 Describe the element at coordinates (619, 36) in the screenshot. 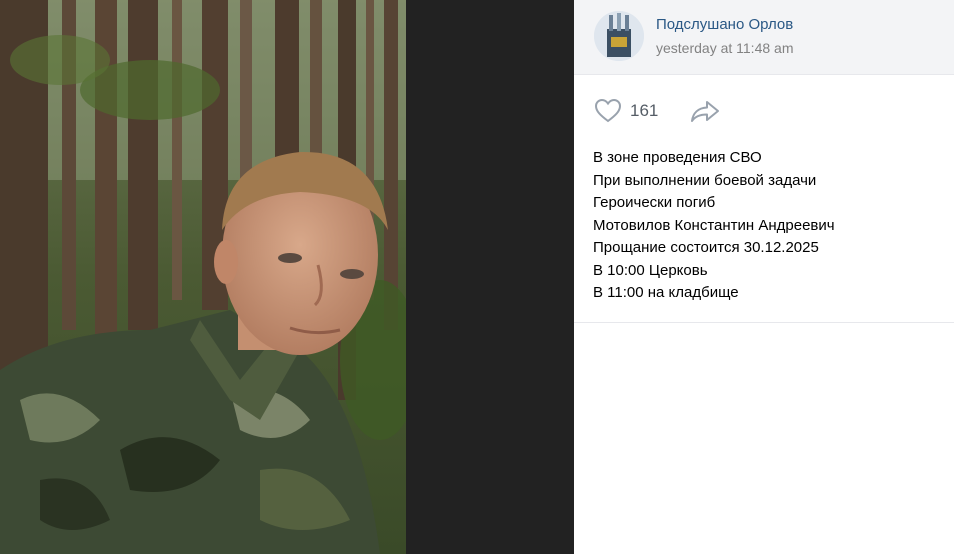

I see `group-avatar-icon` at that location.